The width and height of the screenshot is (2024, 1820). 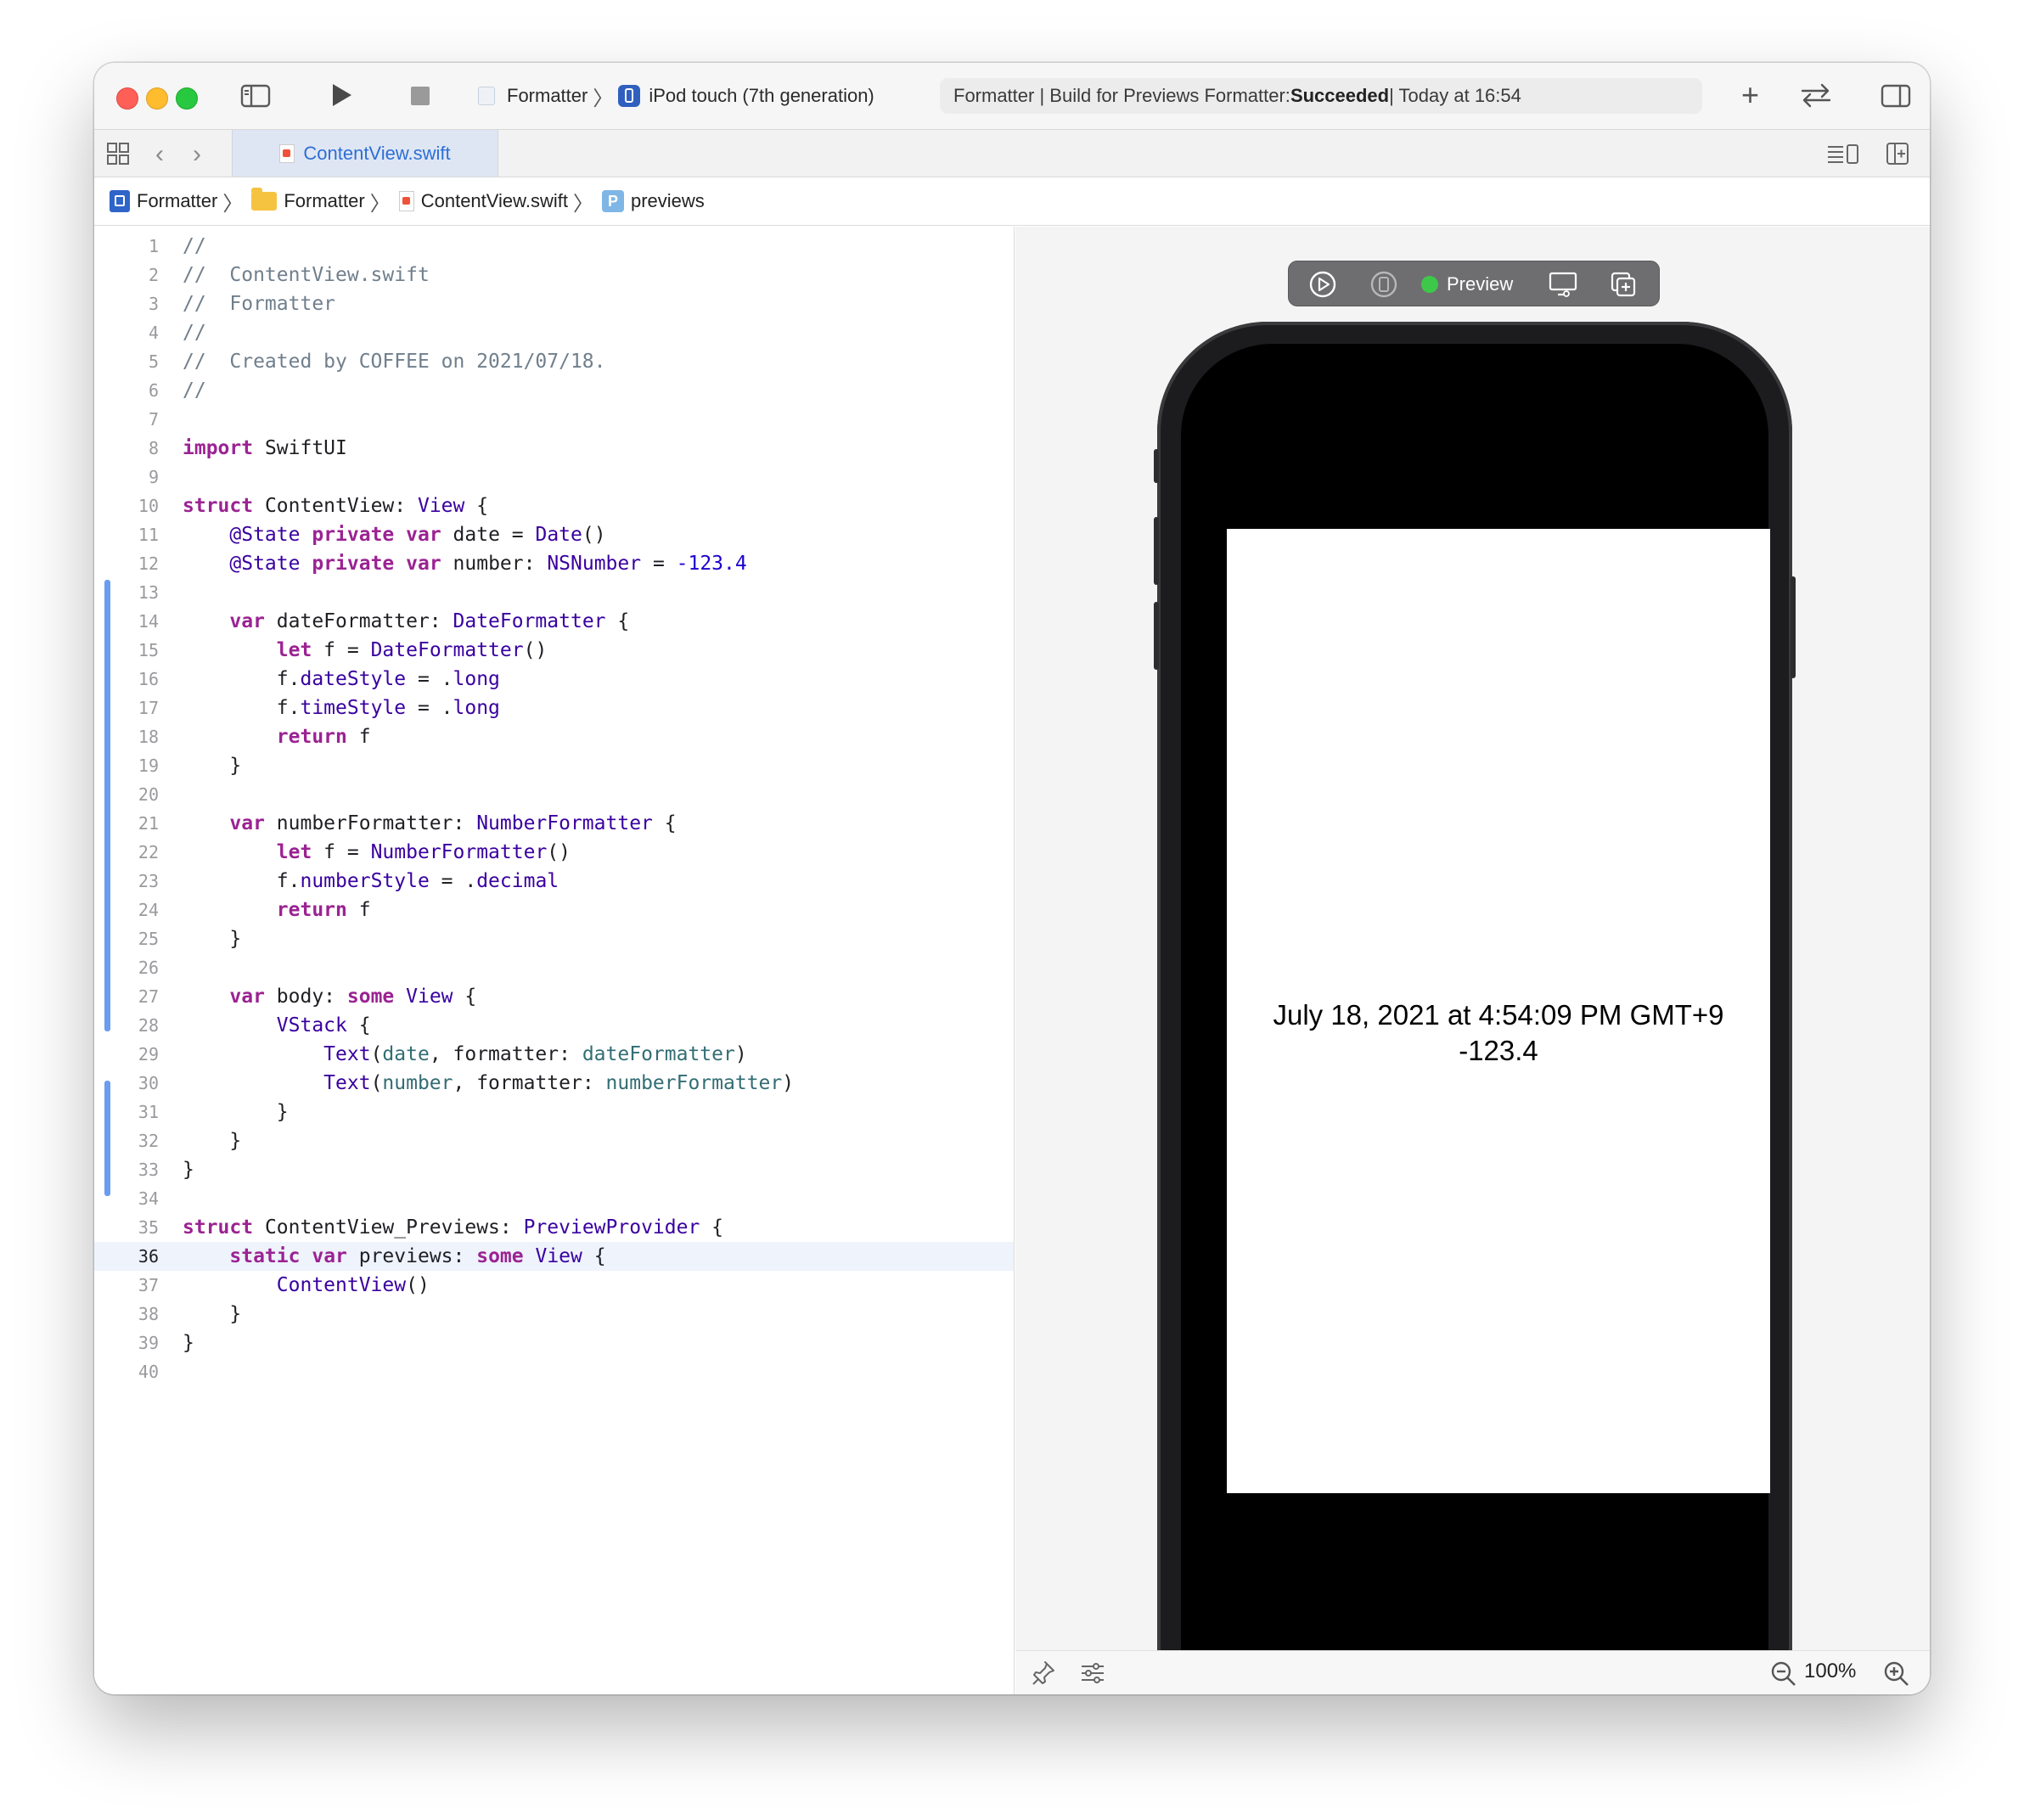 I want to click on code-line: 40, so click(x=554, y=1371).